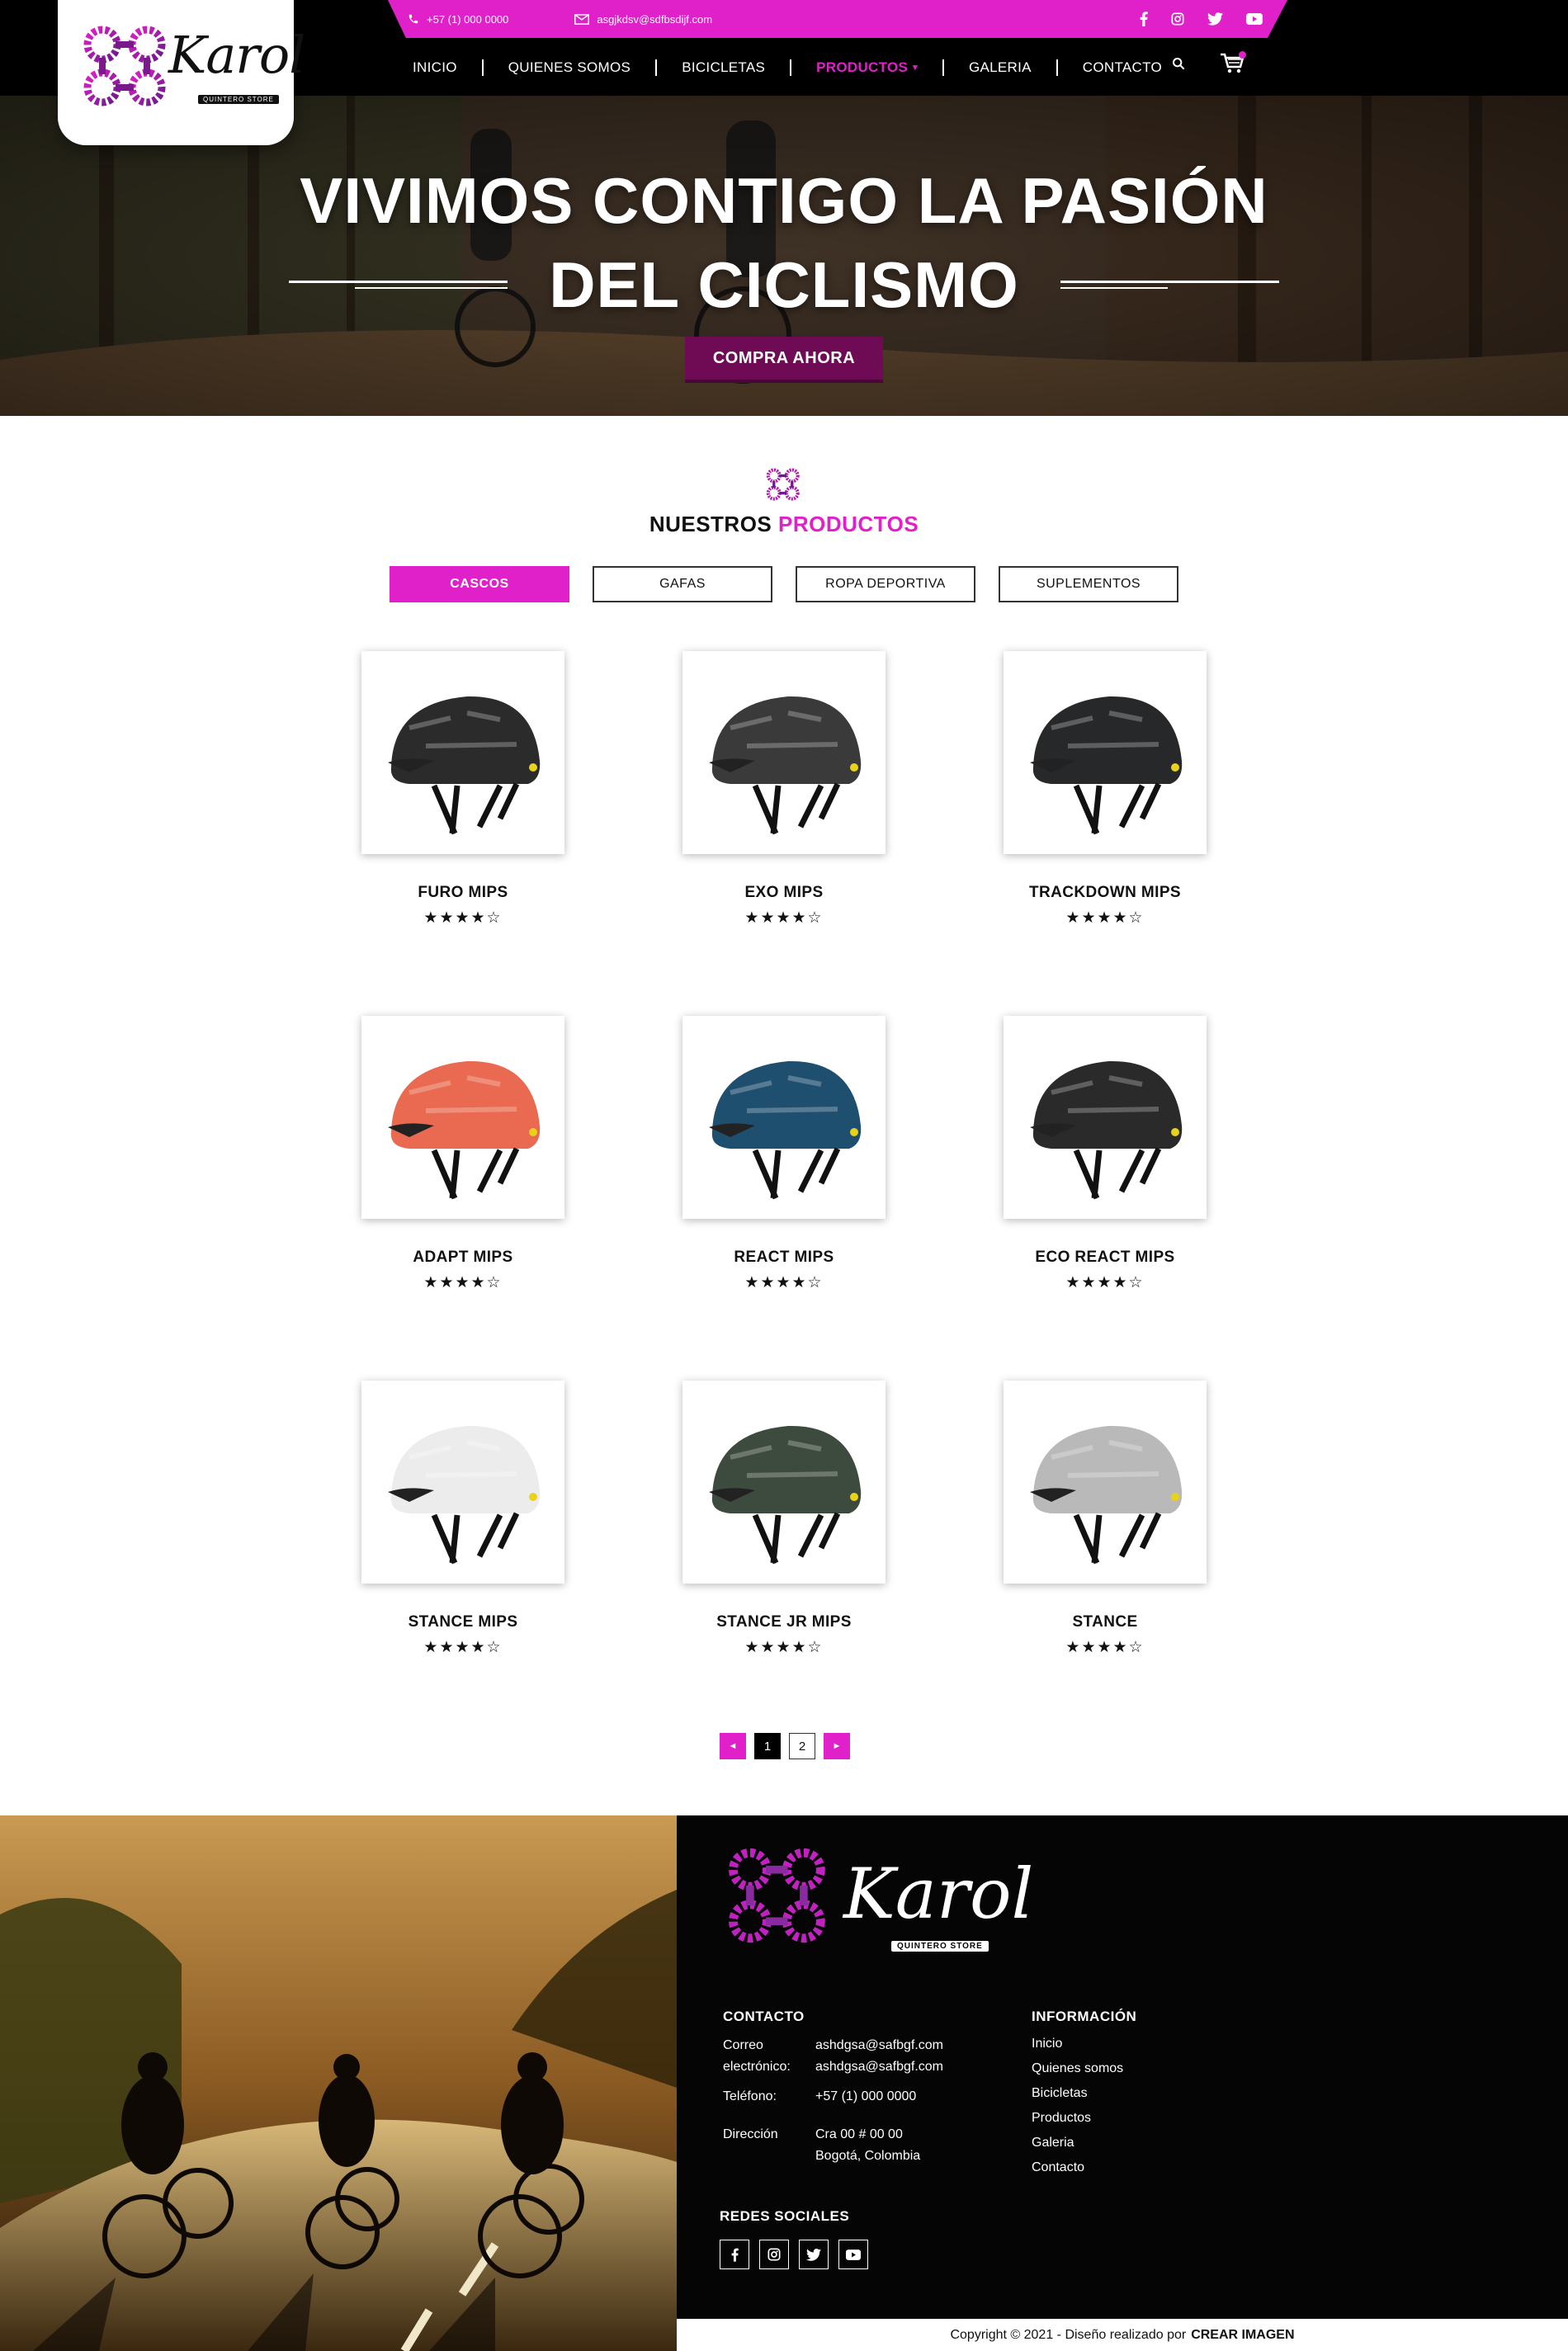  I want to click on product-name: TRACKDOWN MIPS, so click(1105, 893).